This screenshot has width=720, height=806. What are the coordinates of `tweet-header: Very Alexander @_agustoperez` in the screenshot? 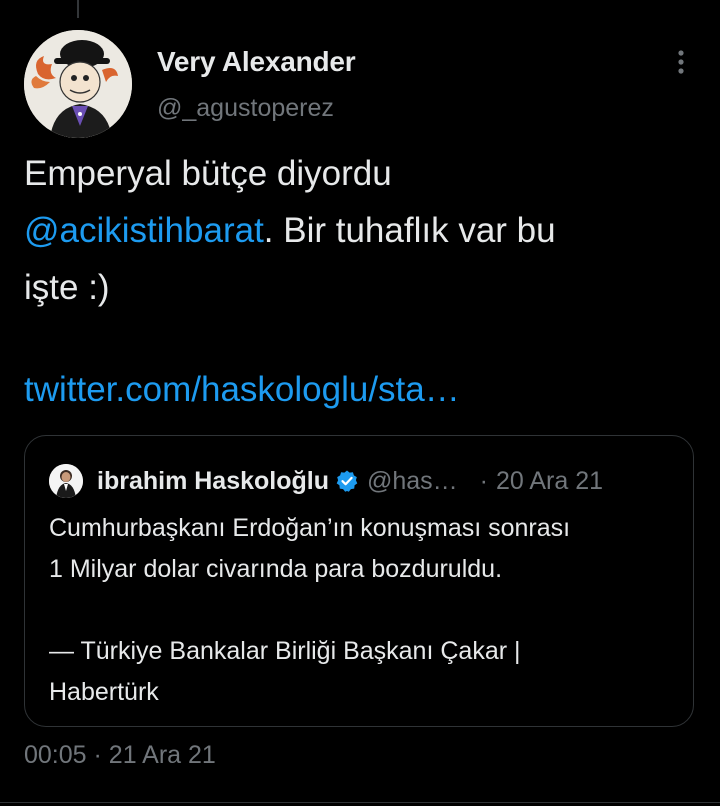 It's located at (361, 84).